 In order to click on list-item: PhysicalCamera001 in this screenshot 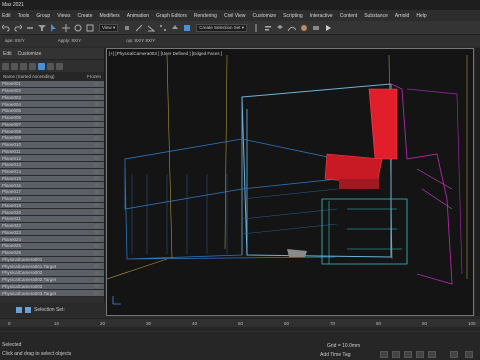, I will do `click(52, 260)`.